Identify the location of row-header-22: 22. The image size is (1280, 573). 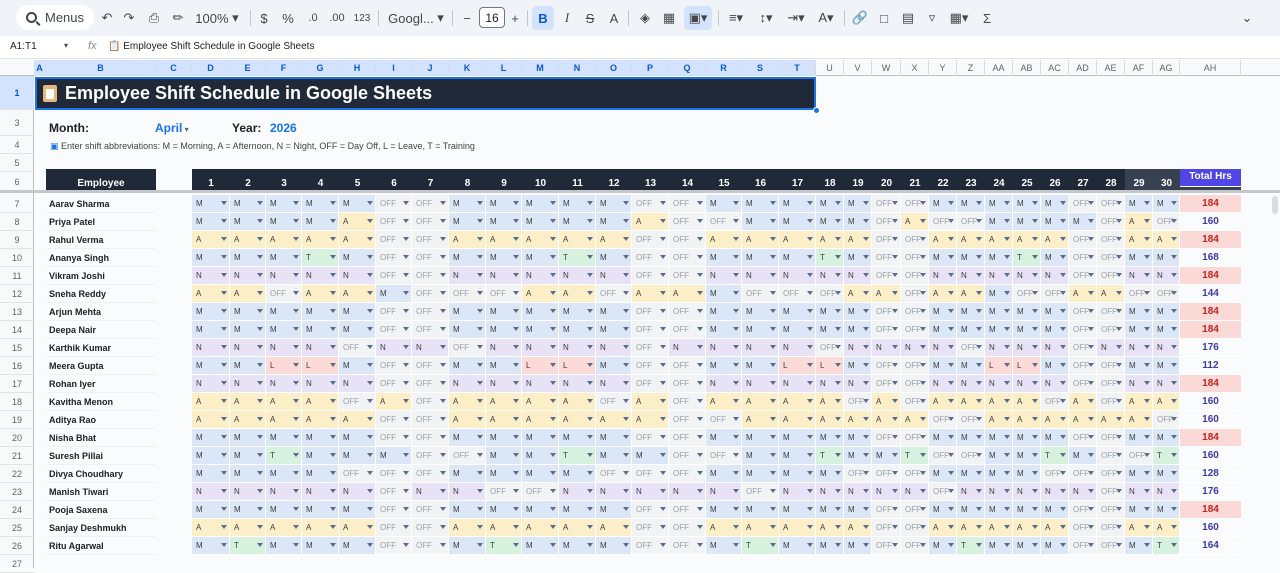
(17, 474).